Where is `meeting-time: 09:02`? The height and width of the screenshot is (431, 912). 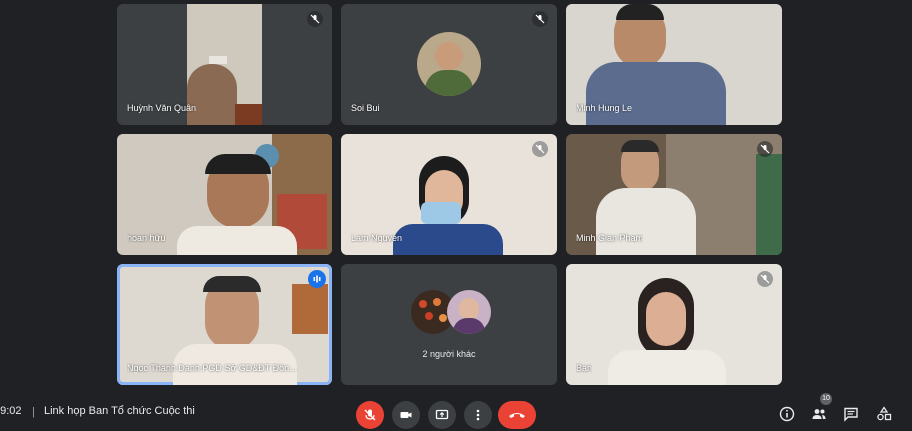
meeting-time: 09:02 is located at coordinates (11, 411).